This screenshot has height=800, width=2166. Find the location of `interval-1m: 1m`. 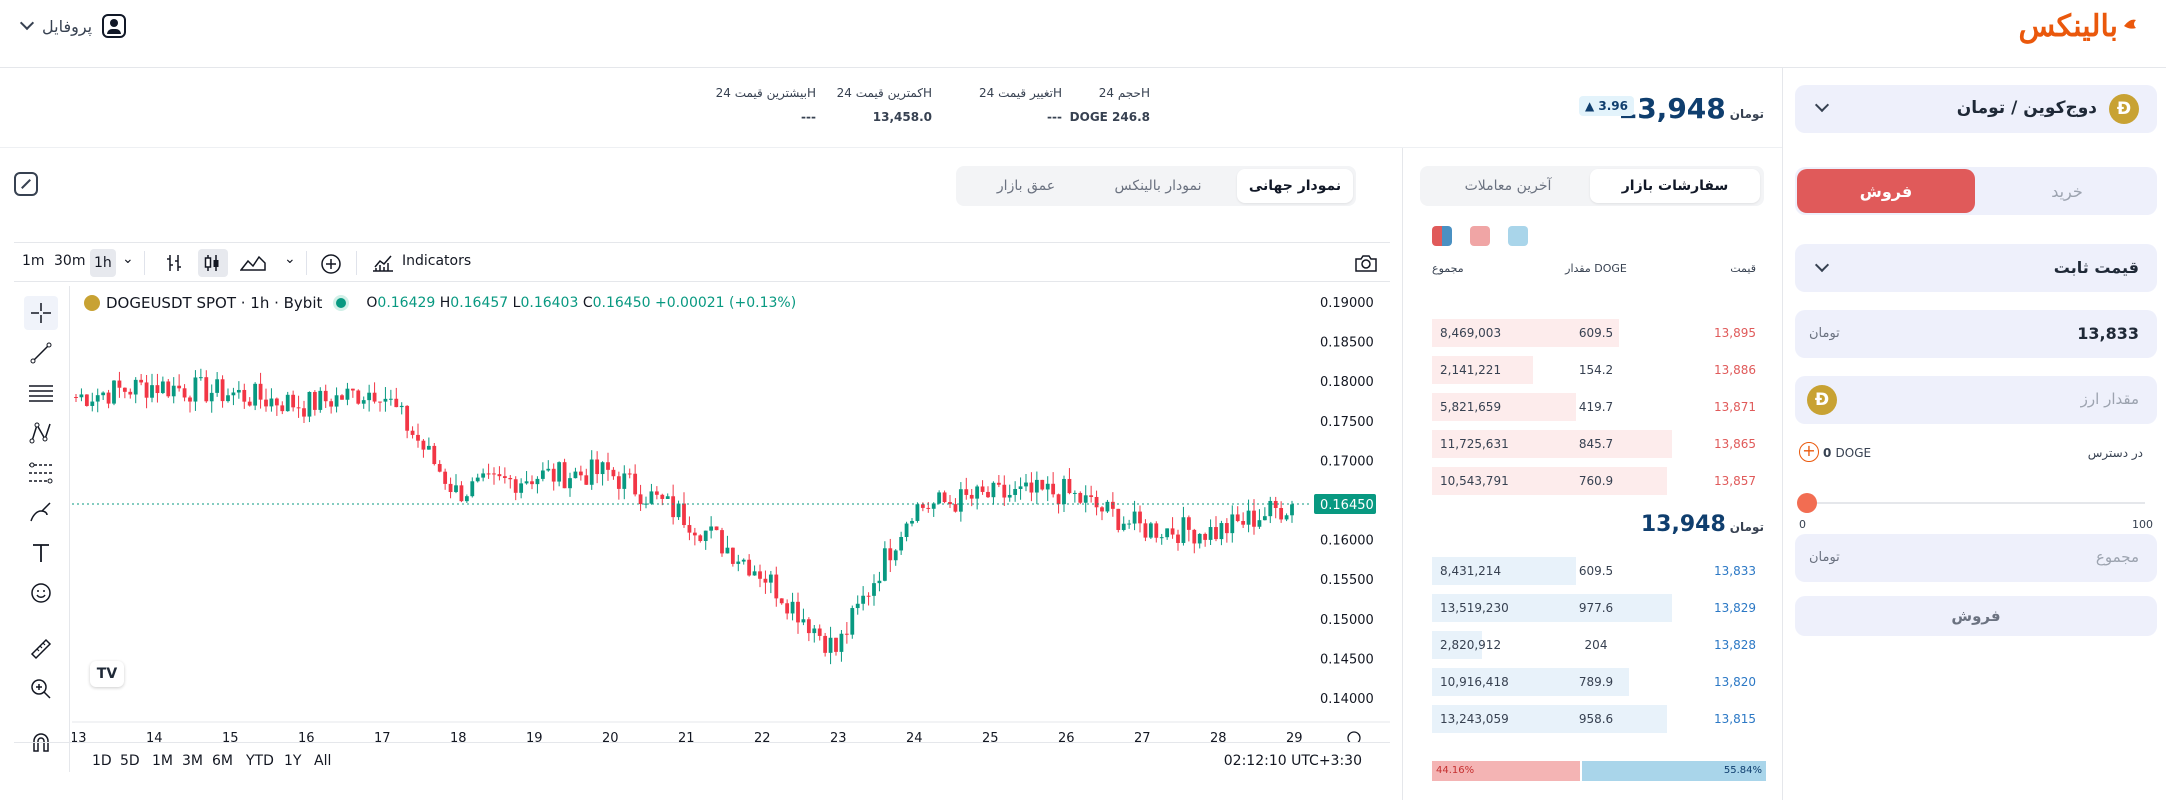

interval-1m: 1m is located at coordinates (33, 261).